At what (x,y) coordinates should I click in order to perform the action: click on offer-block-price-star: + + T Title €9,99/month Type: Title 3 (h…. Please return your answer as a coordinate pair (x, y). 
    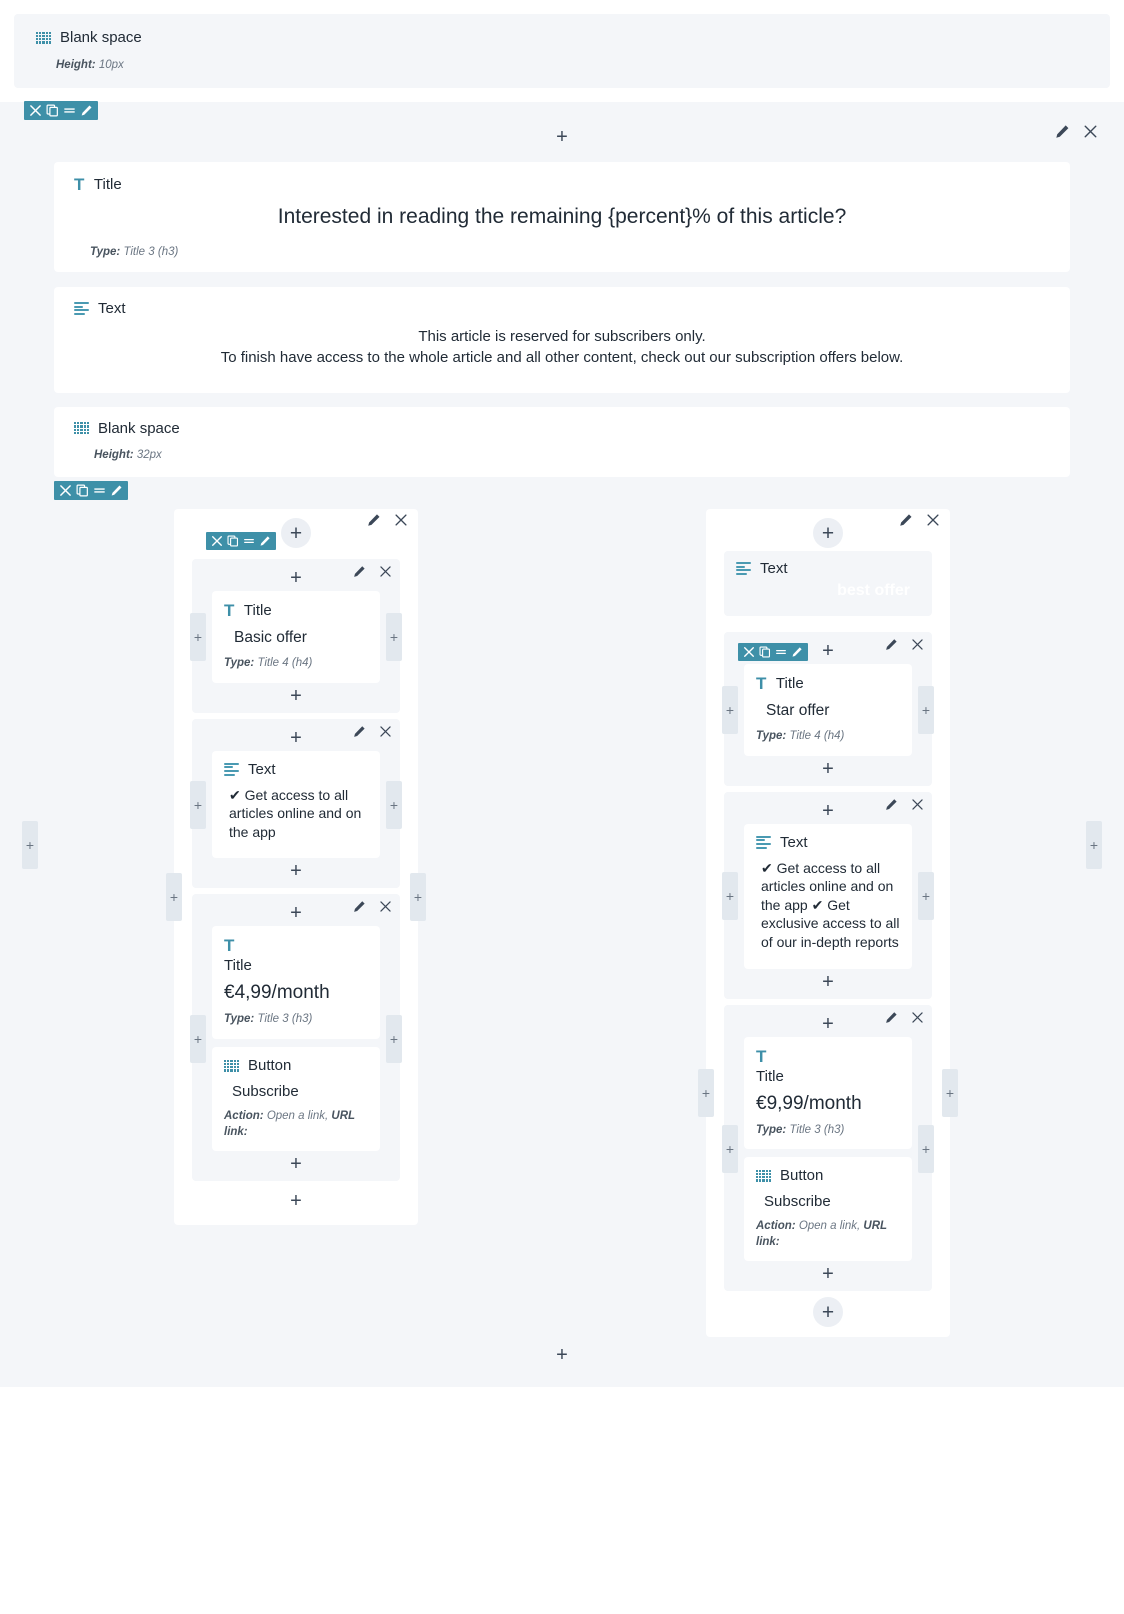
    Looking at the image, I should click on (828, 1148).